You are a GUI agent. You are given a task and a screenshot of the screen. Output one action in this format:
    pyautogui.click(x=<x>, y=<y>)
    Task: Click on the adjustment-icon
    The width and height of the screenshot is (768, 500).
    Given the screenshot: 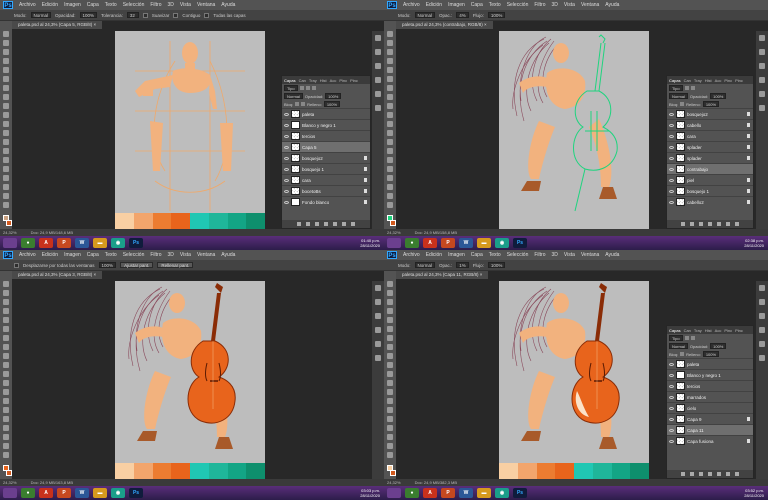 What is the action you would take?
    pyautogui.click(x=326, y=224)
    